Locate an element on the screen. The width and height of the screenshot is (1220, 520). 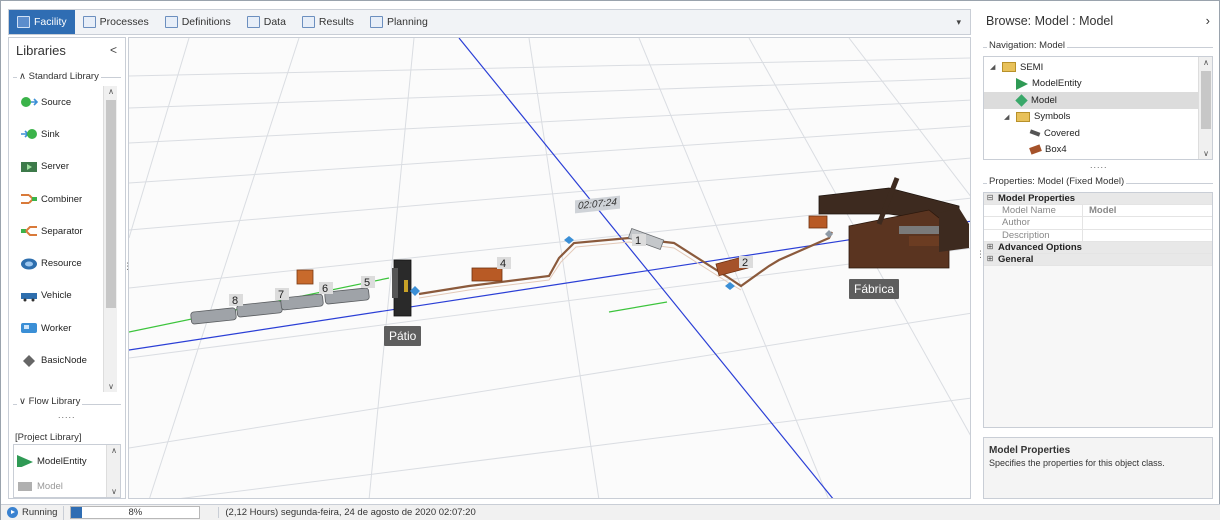
tree-item-label: Box4 is located at coordinates (1056, 150).